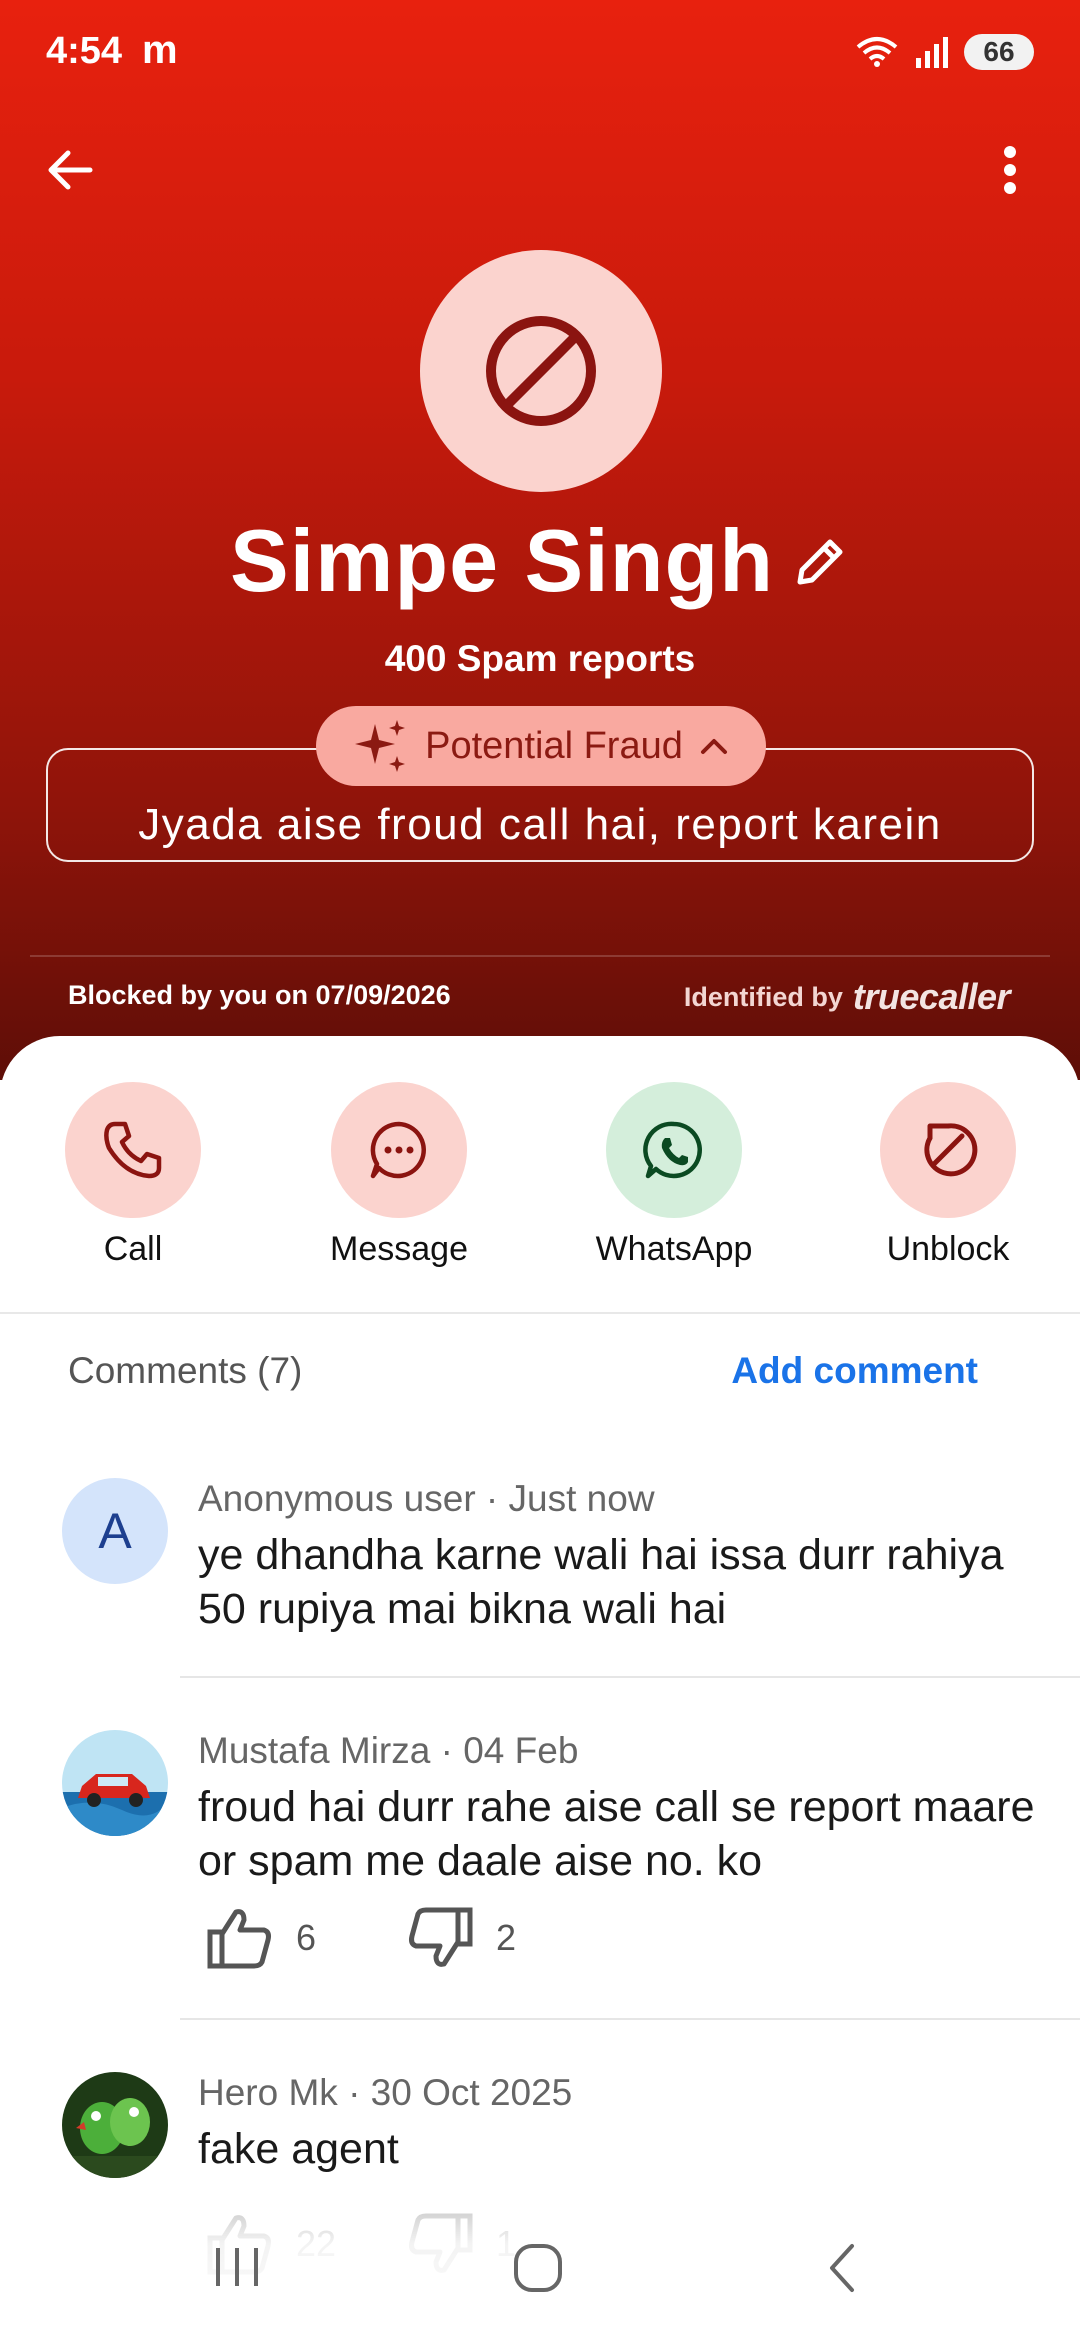 This screenshot has width=1080, height=2340. What do you see at coordinates (931, 996) in the screenshot?
I see `truecaller-logo: truecaller` at bounding box center [931, 996].